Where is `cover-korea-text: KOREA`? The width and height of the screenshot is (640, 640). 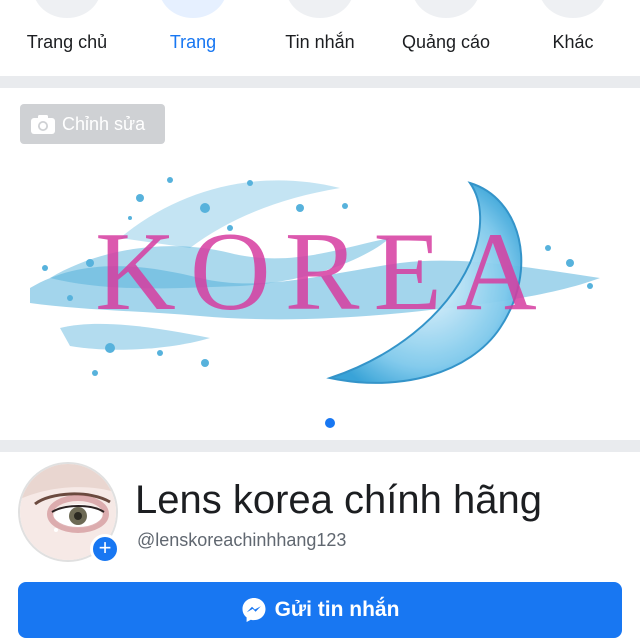 cover-korea-text: KOREA is located at coordinates (323, 272).